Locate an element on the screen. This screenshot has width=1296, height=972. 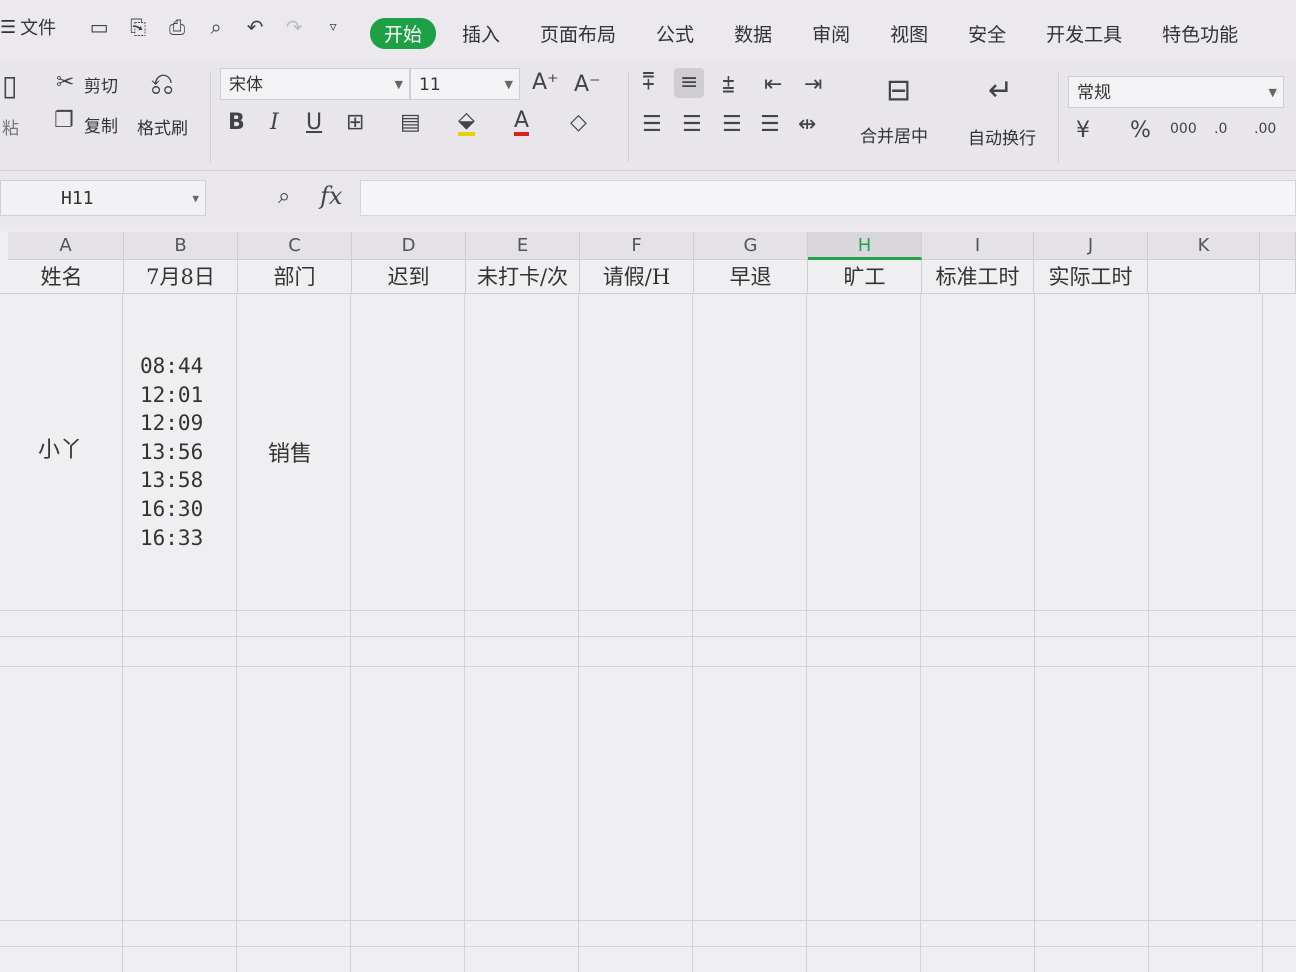
align-center-icon: ☰ is located at coordinates (692, 125).